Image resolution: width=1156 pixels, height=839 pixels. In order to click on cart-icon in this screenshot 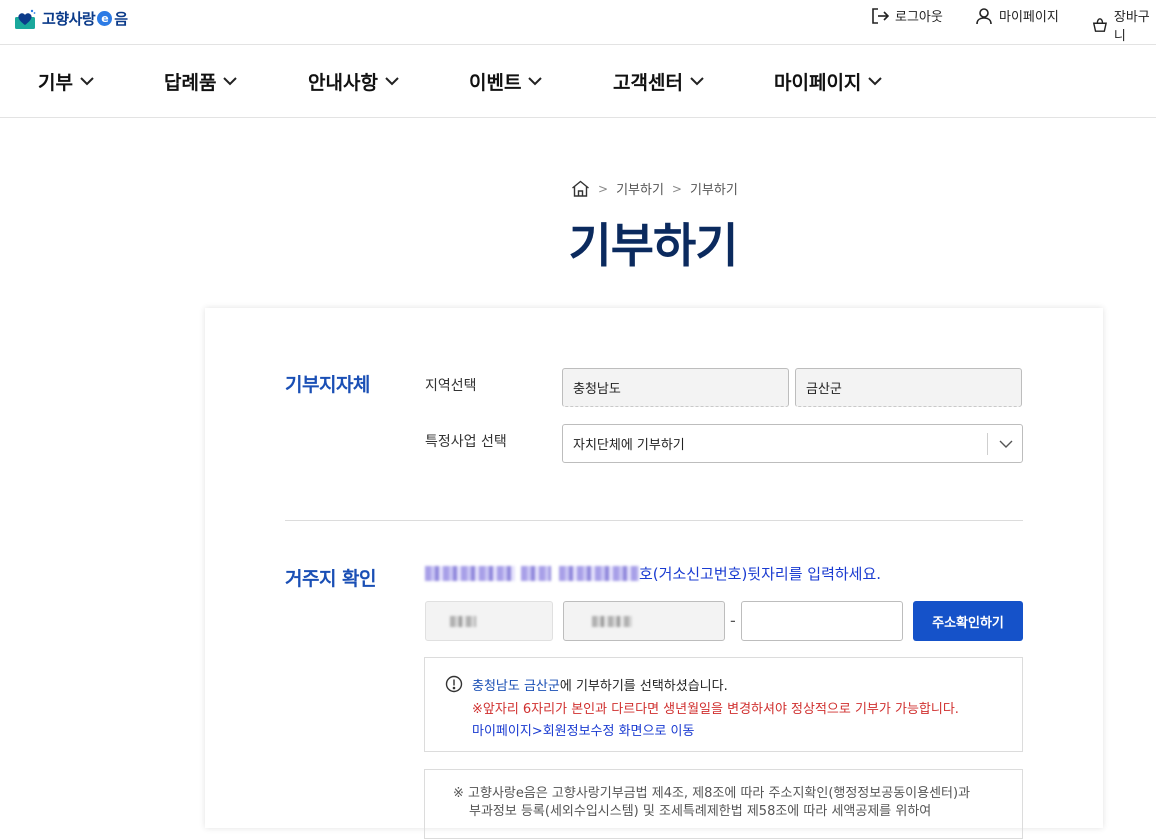, I will do `click(1099, 25)`.